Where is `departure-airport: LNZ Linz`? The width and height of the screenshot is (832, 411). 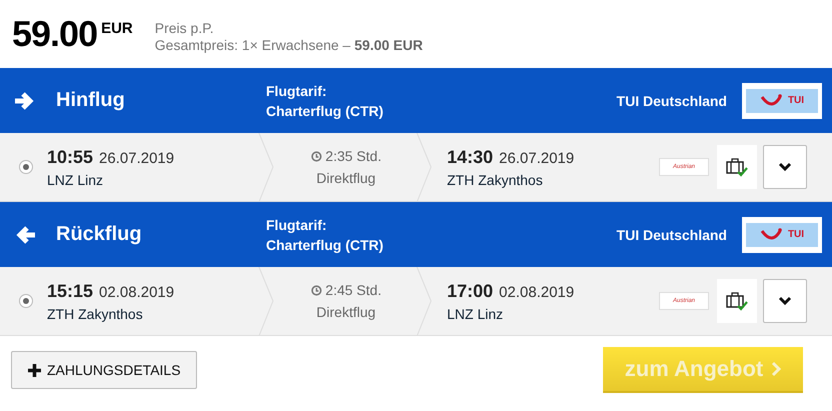 departure-airport: LNZ Linz is located at coordinates (75, 180).